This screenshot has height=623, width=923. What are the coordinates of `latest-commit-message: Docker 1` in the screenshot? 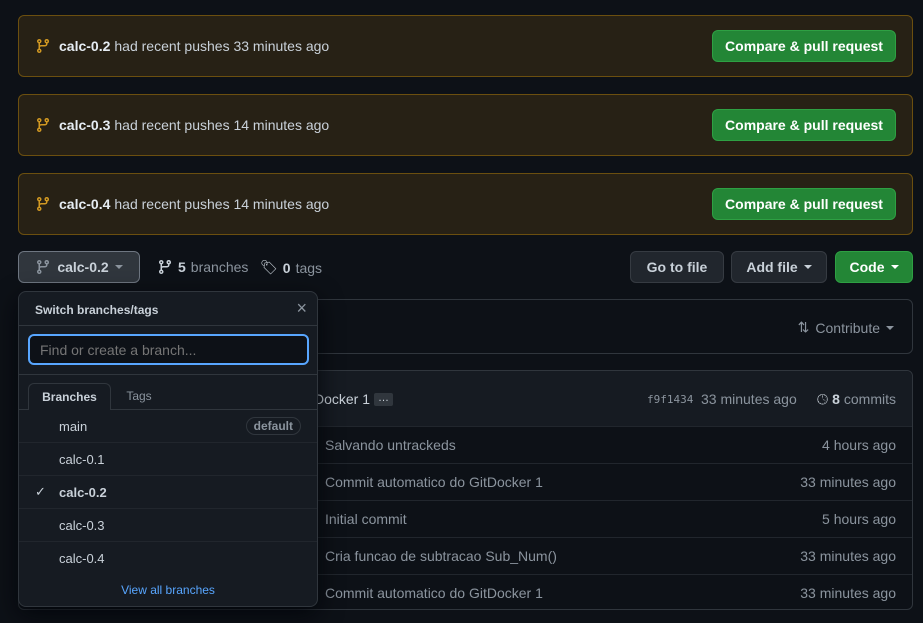 It's located at (342, 399).